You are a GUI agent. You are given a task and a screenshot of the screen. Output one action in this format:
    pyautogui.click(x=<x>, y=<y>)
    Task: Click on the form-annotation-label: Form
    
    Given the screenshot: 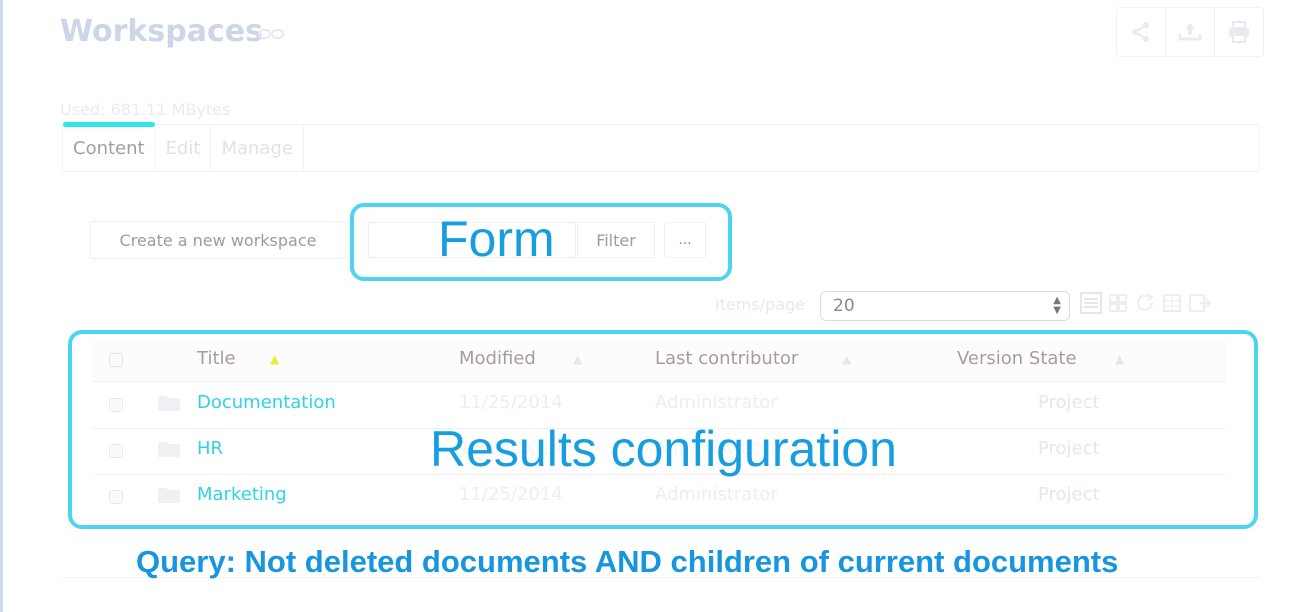 What is the action you would take?
    pyautogui.click(x=496, y=239)
    